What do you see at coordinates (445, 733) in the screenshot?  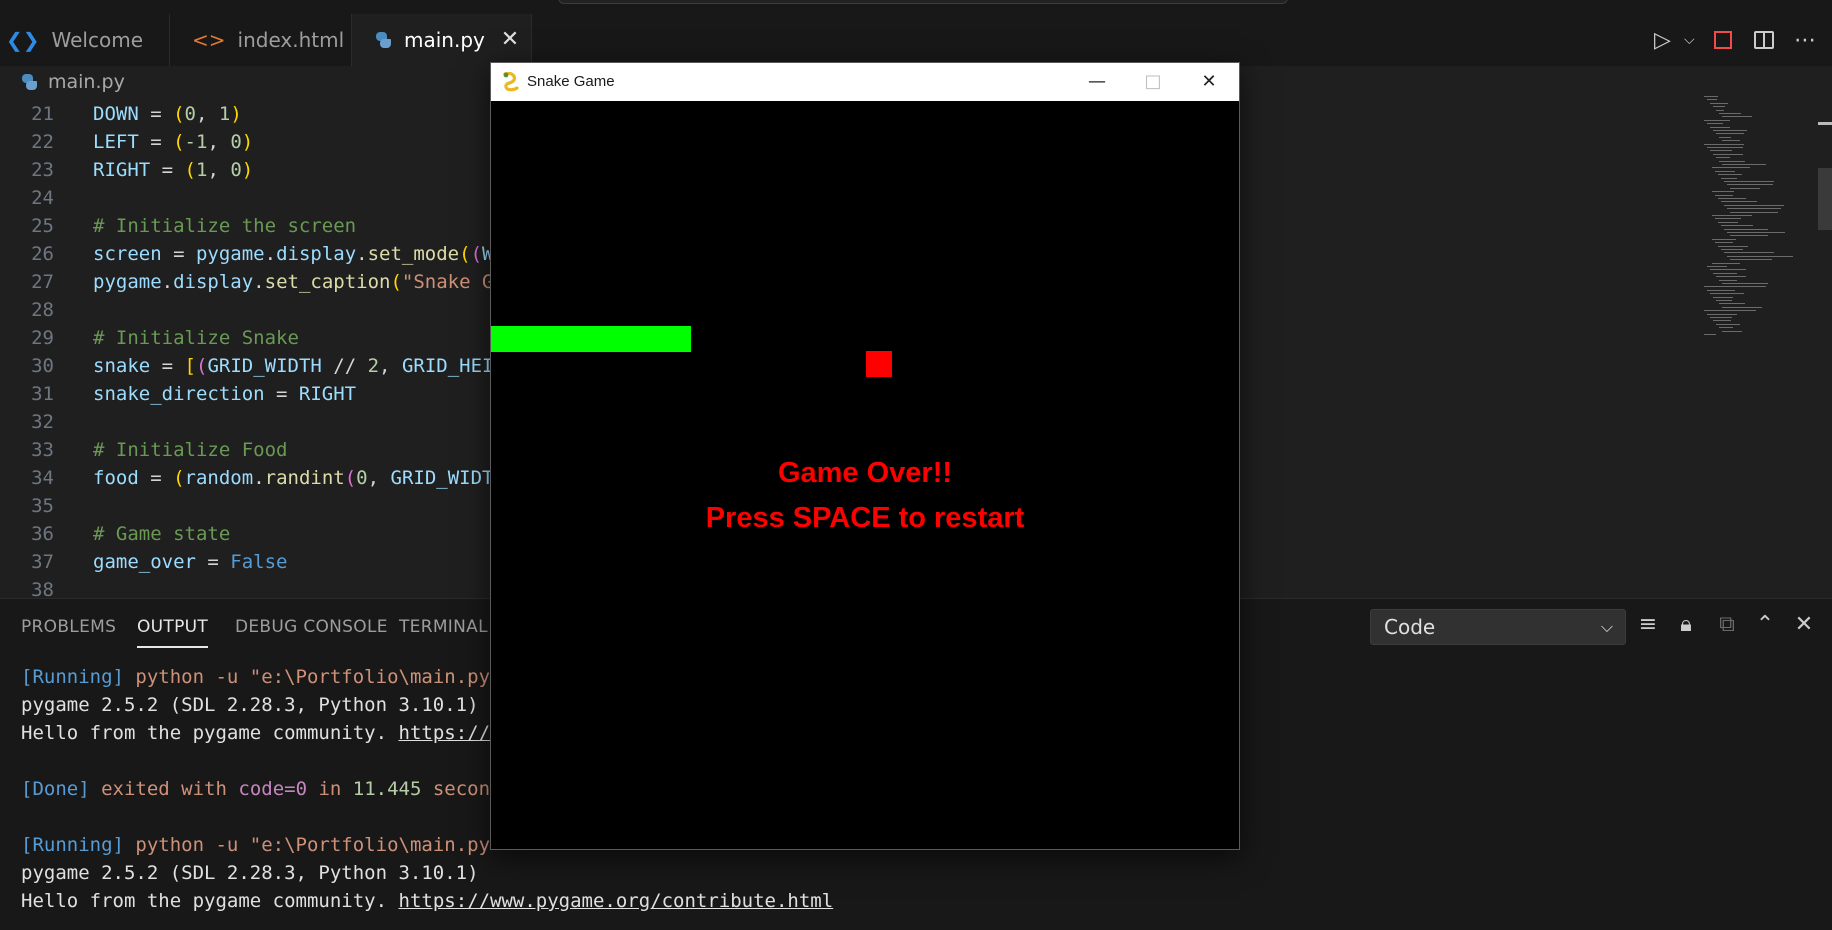 I see `output-link: https://` at bounding box center [445, 733].